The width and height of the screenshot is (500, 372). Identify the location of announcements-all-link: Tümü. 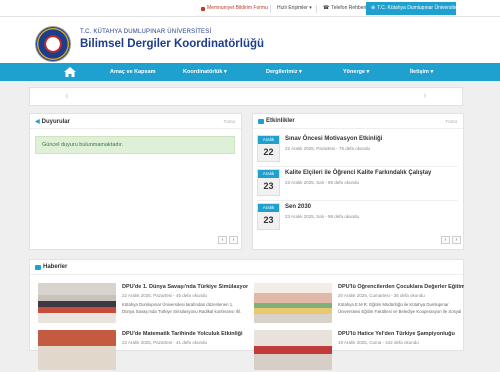
(229, 121).